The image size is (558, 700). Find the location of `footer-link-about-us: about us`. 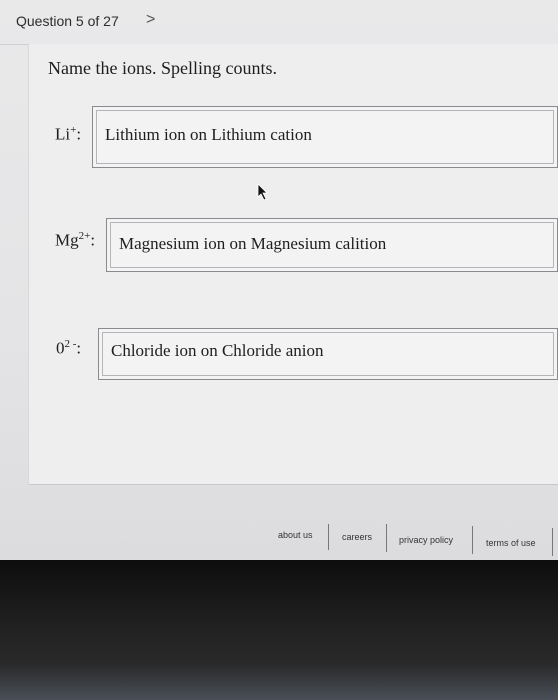

footer-link-about-us: about us is located at coordinates (295, 535).